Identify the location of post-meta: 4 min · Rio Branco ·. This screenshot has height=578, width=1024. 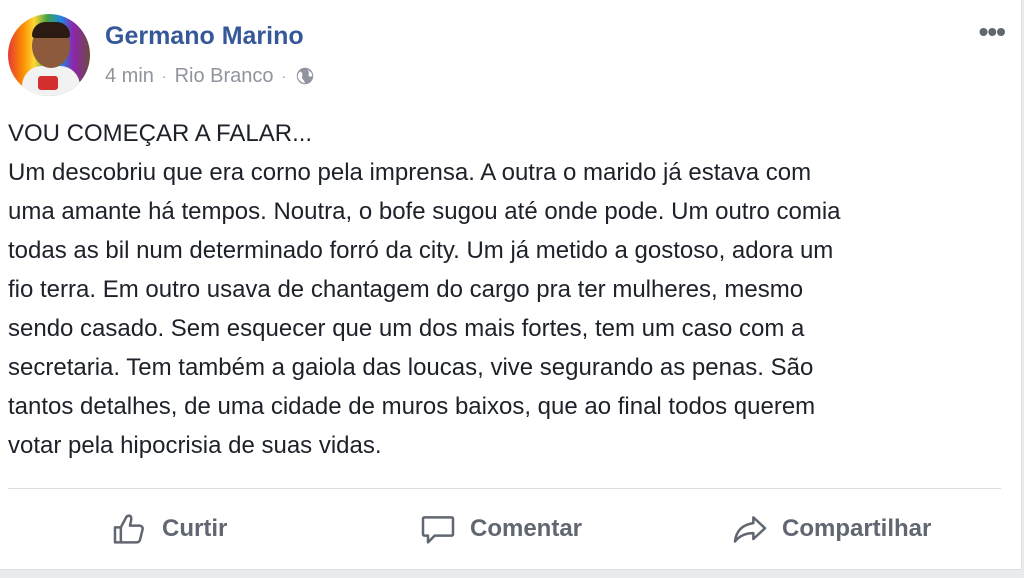
(210, 76).